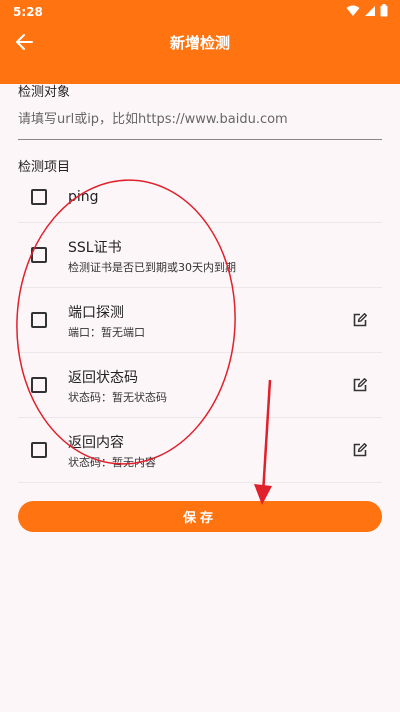  Describe the element at coordinates (95, 248) in the screenshot. I see `item-title: SSL证书` at that location.